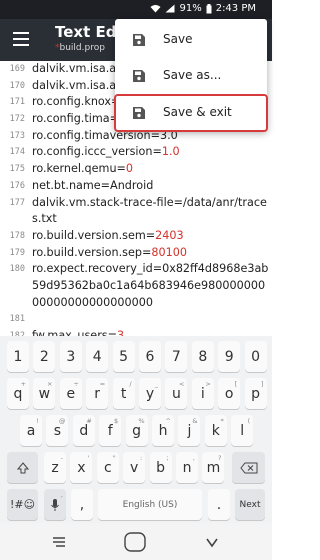 This screenshot has width=320, height=560. What do you see at coordinates (70, 356) in the screenshot?
I see `key-3: 3` at bounding box center [70, 356].